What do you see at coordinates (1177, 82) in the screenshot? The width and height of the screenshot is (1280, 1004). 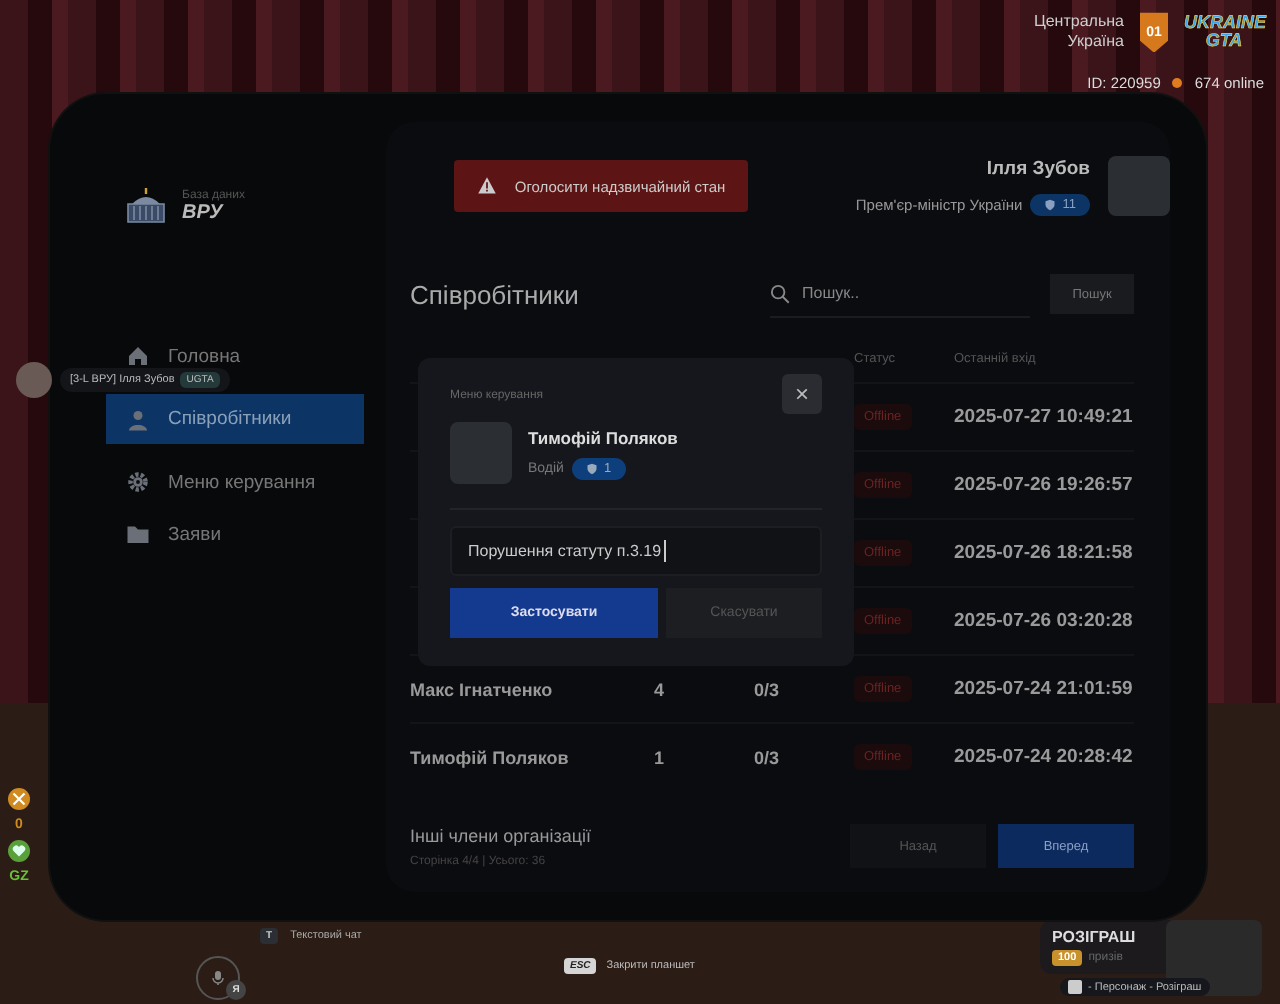 I see `online-dot-icon` at bounding box center [1177, 82].